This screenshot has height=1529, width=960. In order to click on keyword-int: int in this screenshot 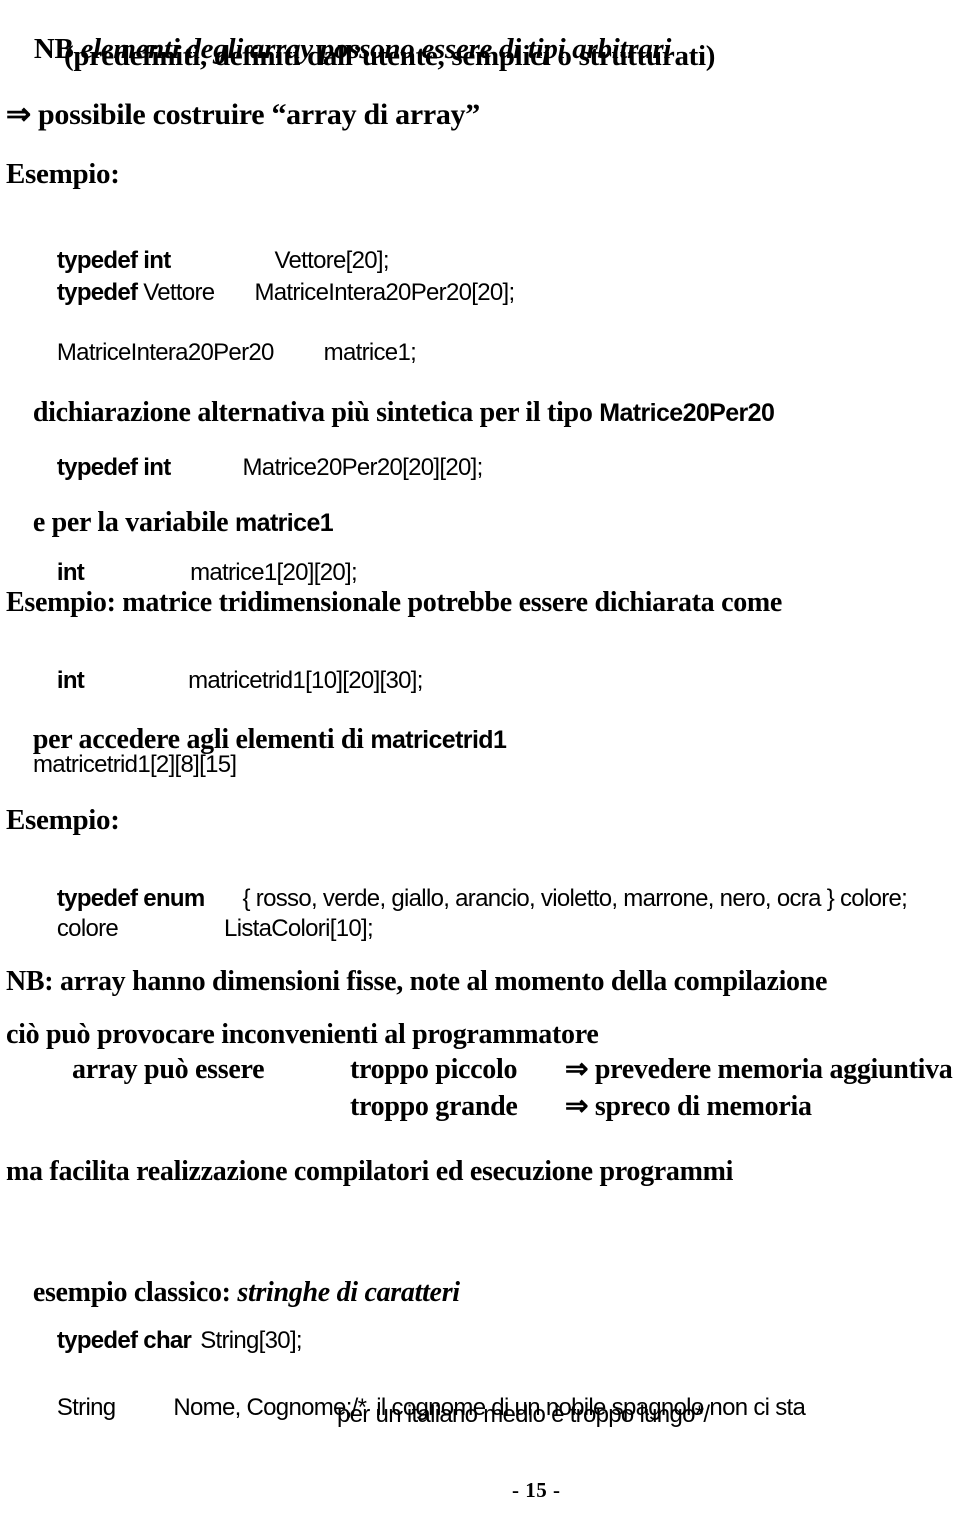, I will do `click(70, 572)`.